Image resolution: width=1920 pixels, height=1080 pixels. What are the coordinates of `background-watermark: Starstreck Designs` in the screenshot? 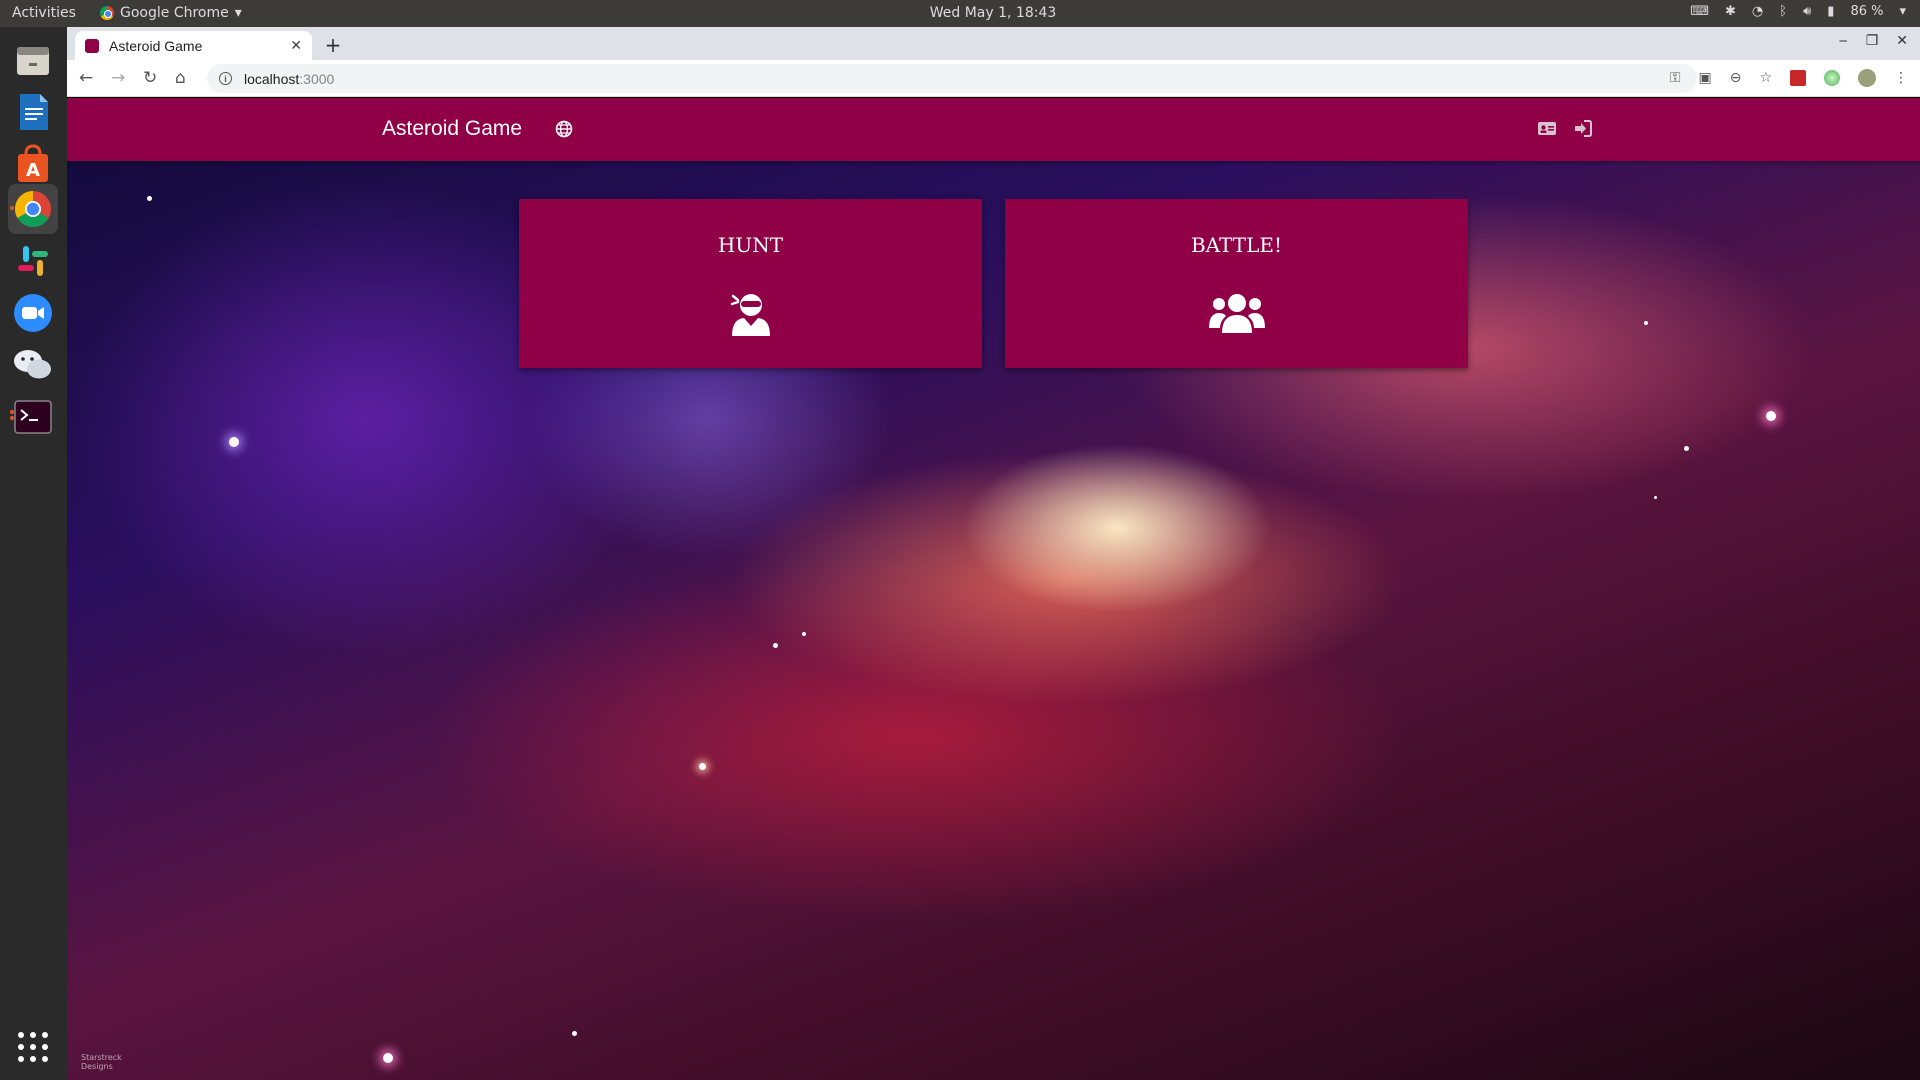 It's located at (101, 1062).